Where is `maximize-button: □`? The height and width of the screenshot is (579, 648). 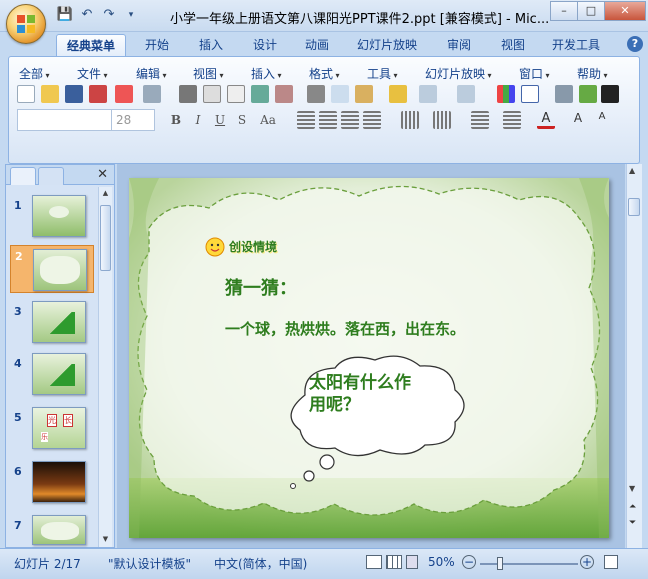 maximize-button: □ is located at coordinates (591, 11).